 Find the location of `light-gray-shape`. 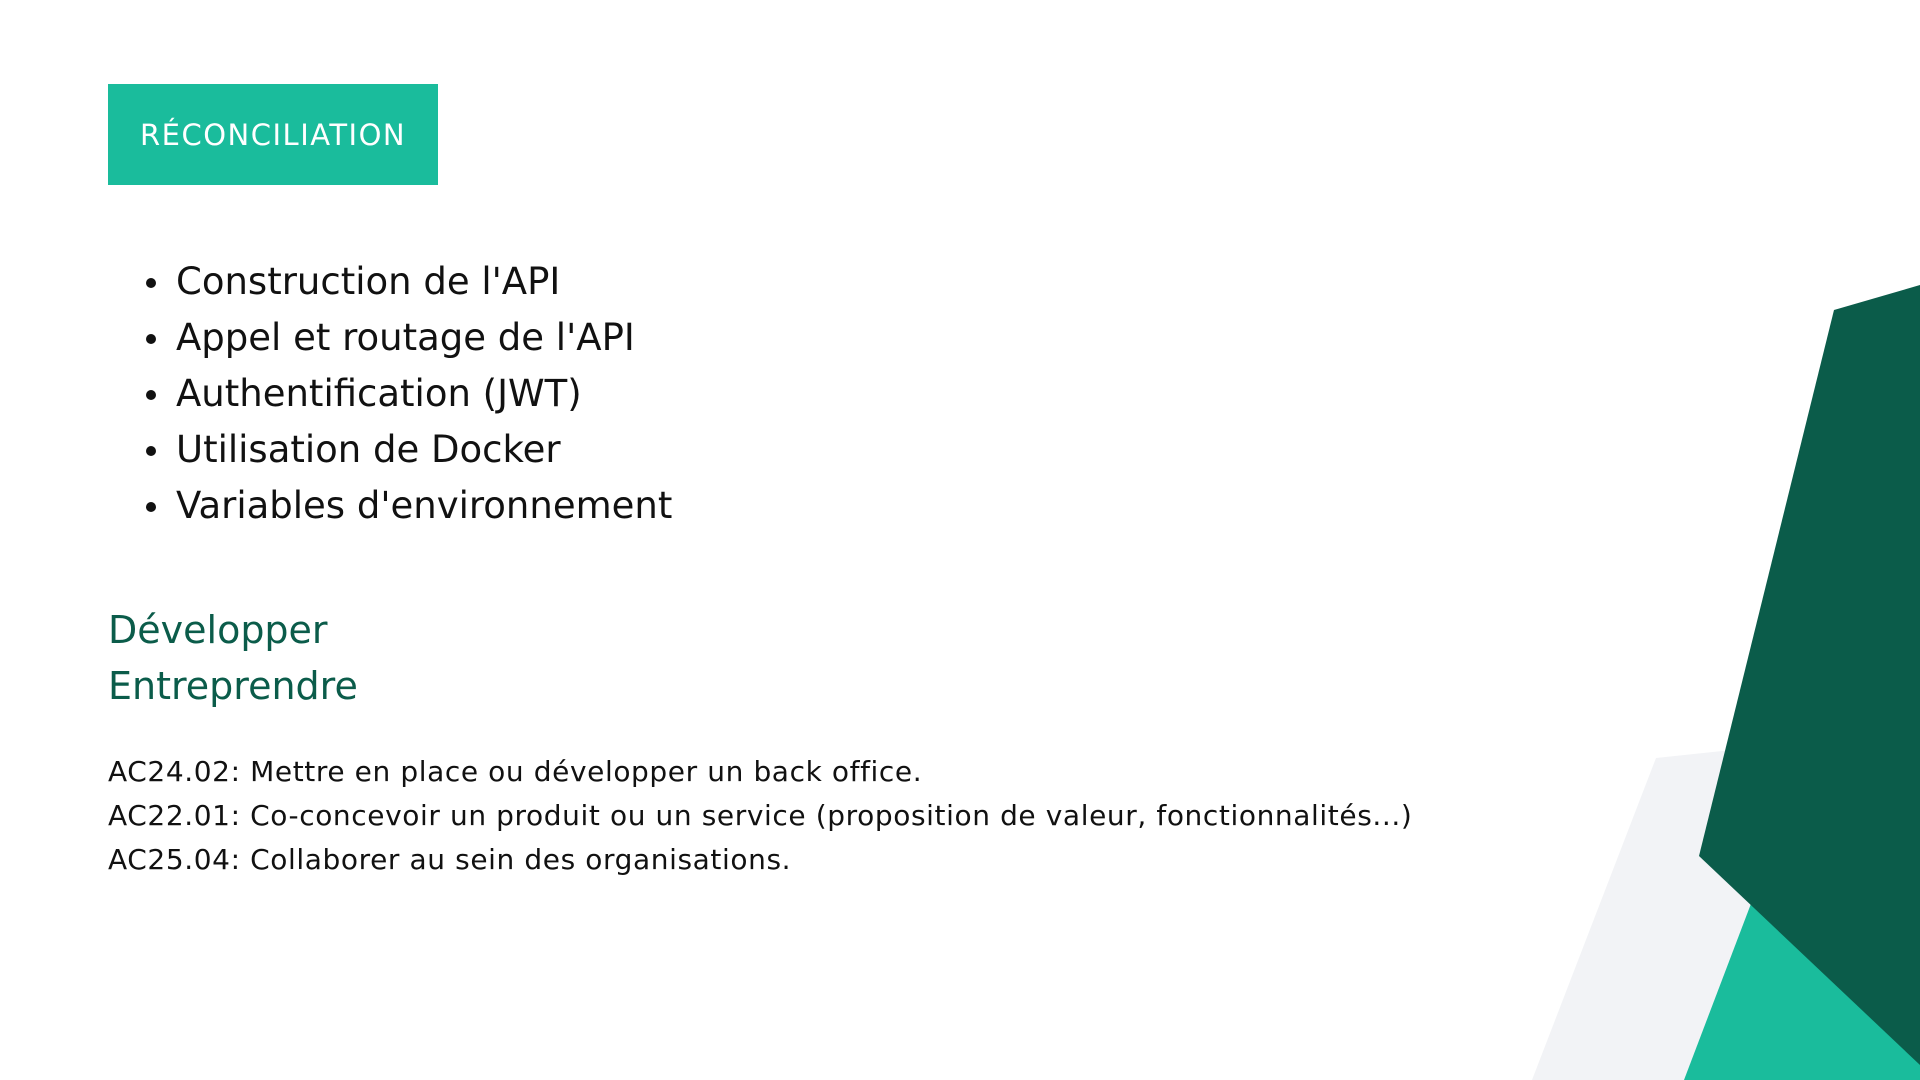

light-gray-shape is located at coordinates (1726, 905).